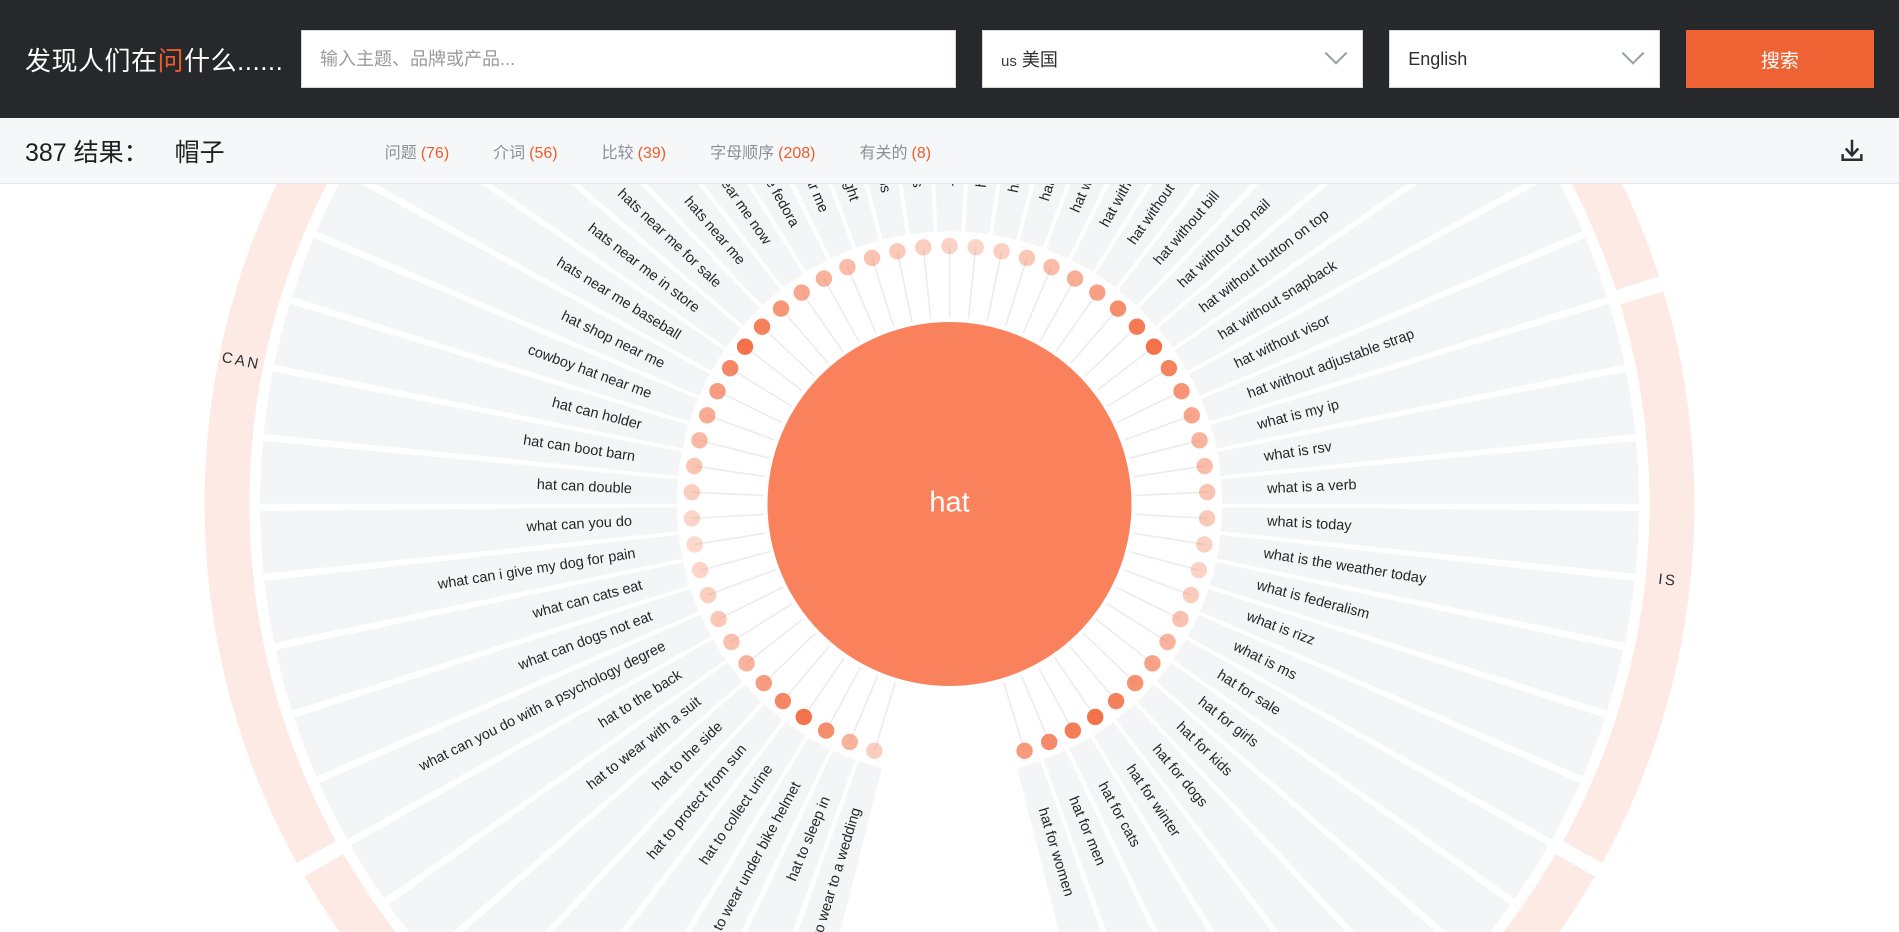 This screenshot has width=1899, height=932. Describe the element at coordinates (543, 153) in the screenshot. I see `tab-count: (56)` at that location.